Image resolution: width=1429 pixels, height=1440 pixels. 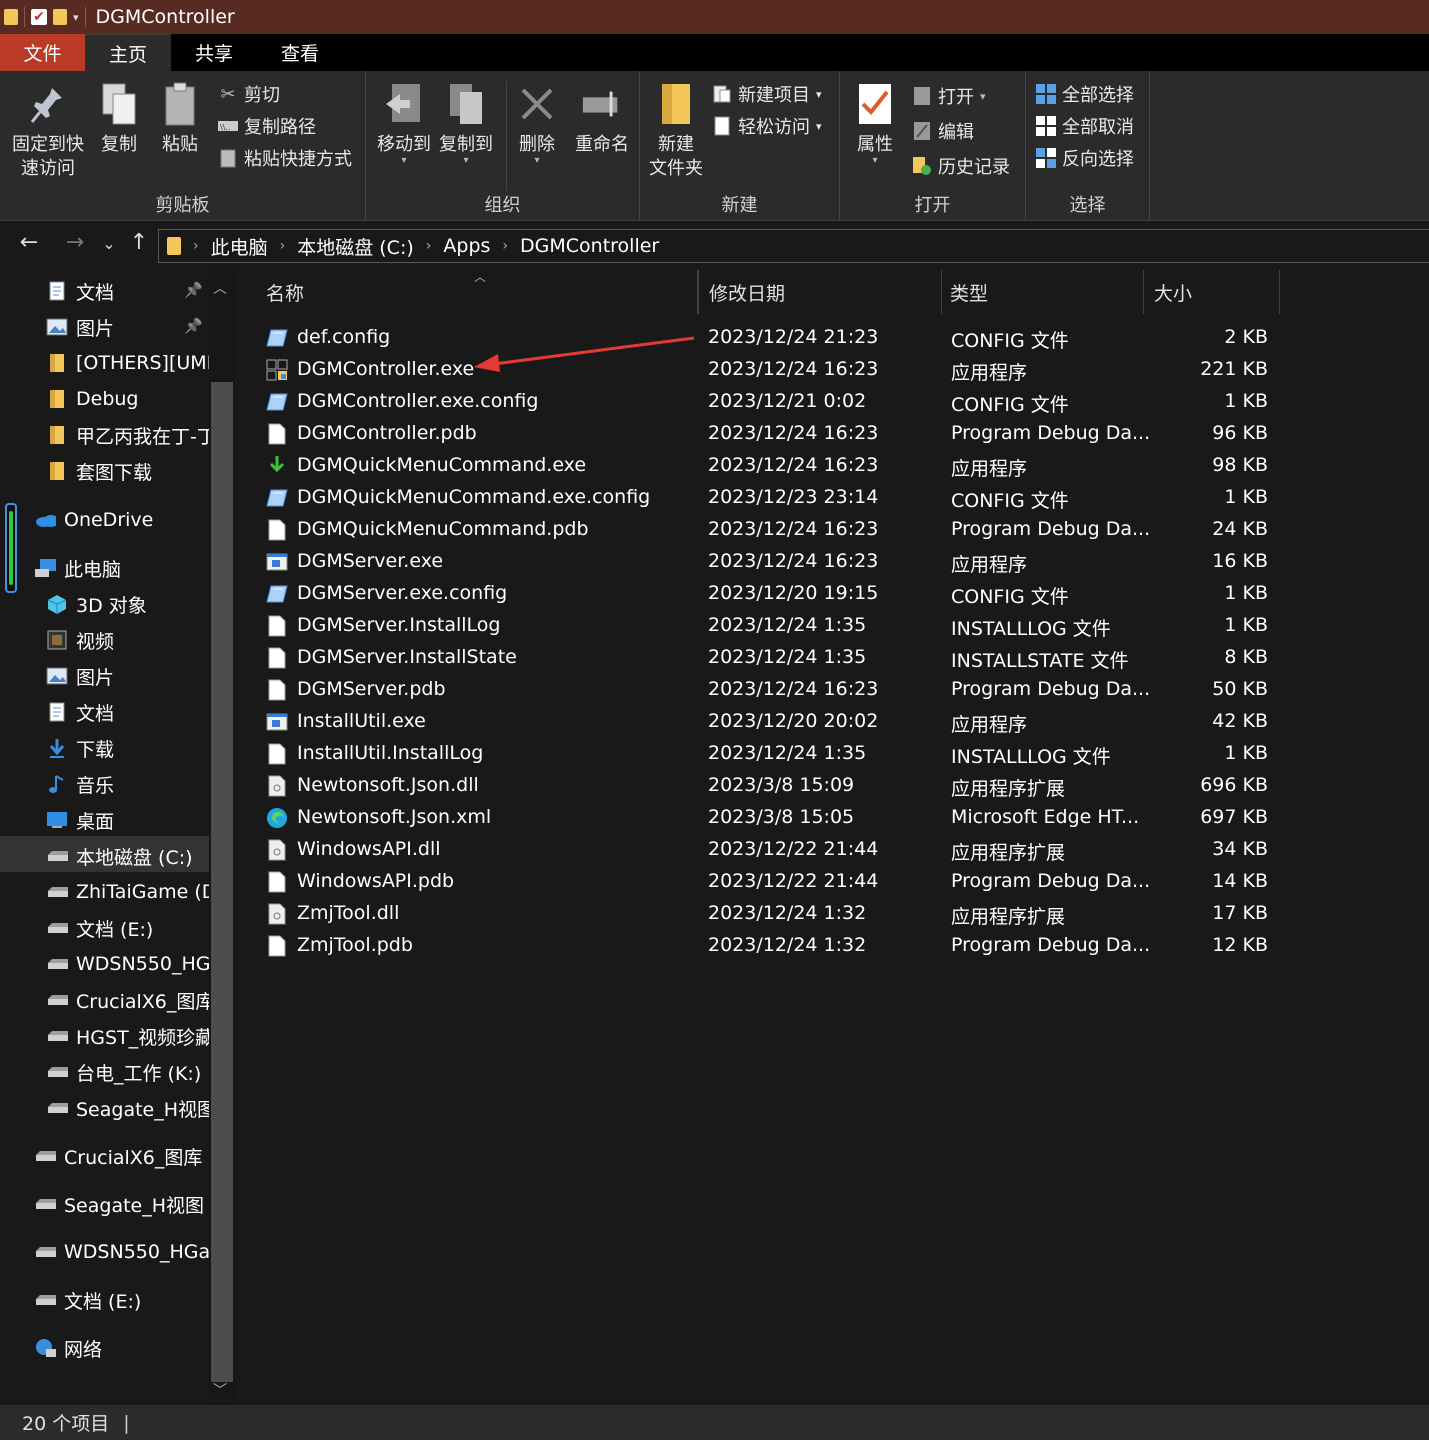 What do you see at coordinates (602, 119) in the screenshot?
I see `rename-button: 重命名` at bounding box center [602, 119].